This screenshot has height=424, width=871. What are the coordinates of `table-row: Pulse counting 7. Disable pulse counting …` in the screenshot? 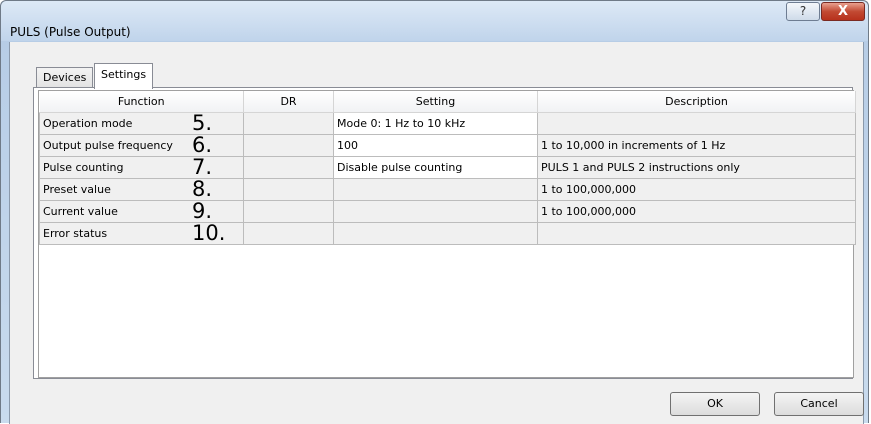 It's located at (447, 167).